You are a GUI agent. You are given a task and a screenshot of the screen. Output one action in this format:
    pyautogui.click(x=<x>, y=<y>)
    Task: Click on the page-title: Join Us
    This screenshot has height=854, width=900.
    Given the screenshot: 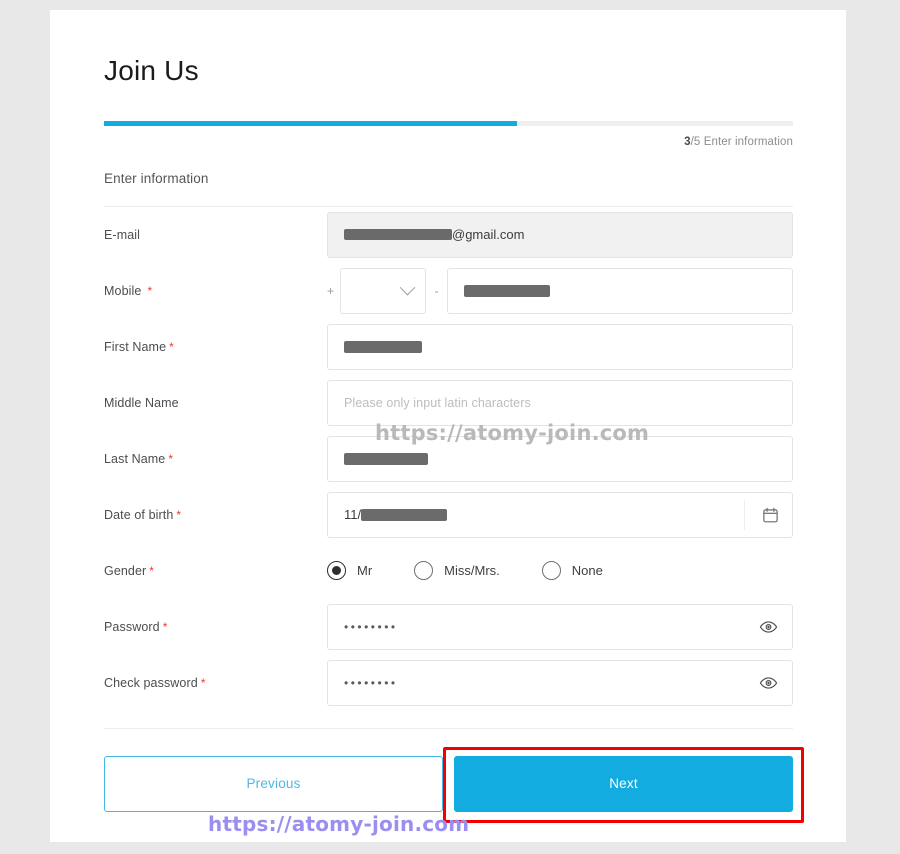 What is the action you would take?
    pyautogui.click(x=151, y=70)
    